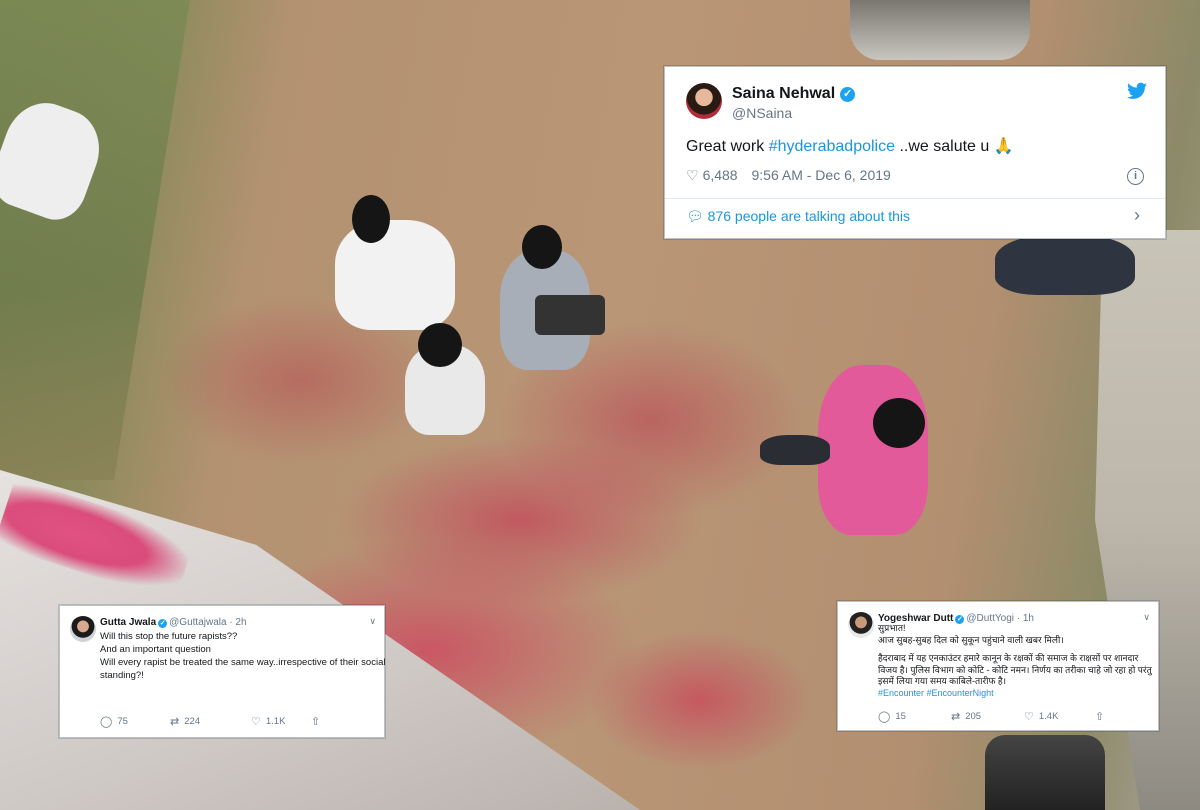 Image resolution: width=1200 pixels, height=810 pixels. Describe the element at coordinates (1059, 716) in the screenshot. I see `like-button: ♡ 1.4K` at that location.